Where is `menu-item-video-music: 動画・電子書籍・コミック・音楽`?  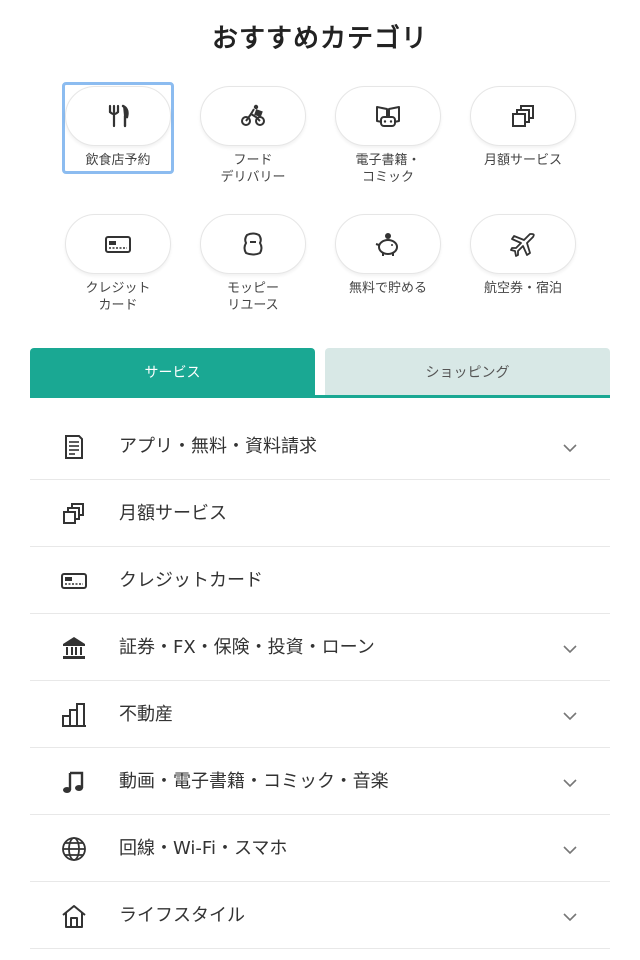 menu-item-video-music: 動画・電子書籍・コミック・音楽 is located at coordinates (320, 781).